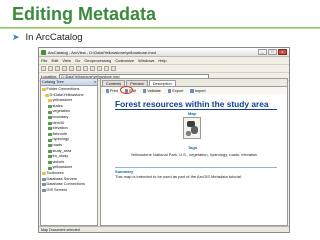  I want to click on menu-windows: Windows, so click(146, 60).